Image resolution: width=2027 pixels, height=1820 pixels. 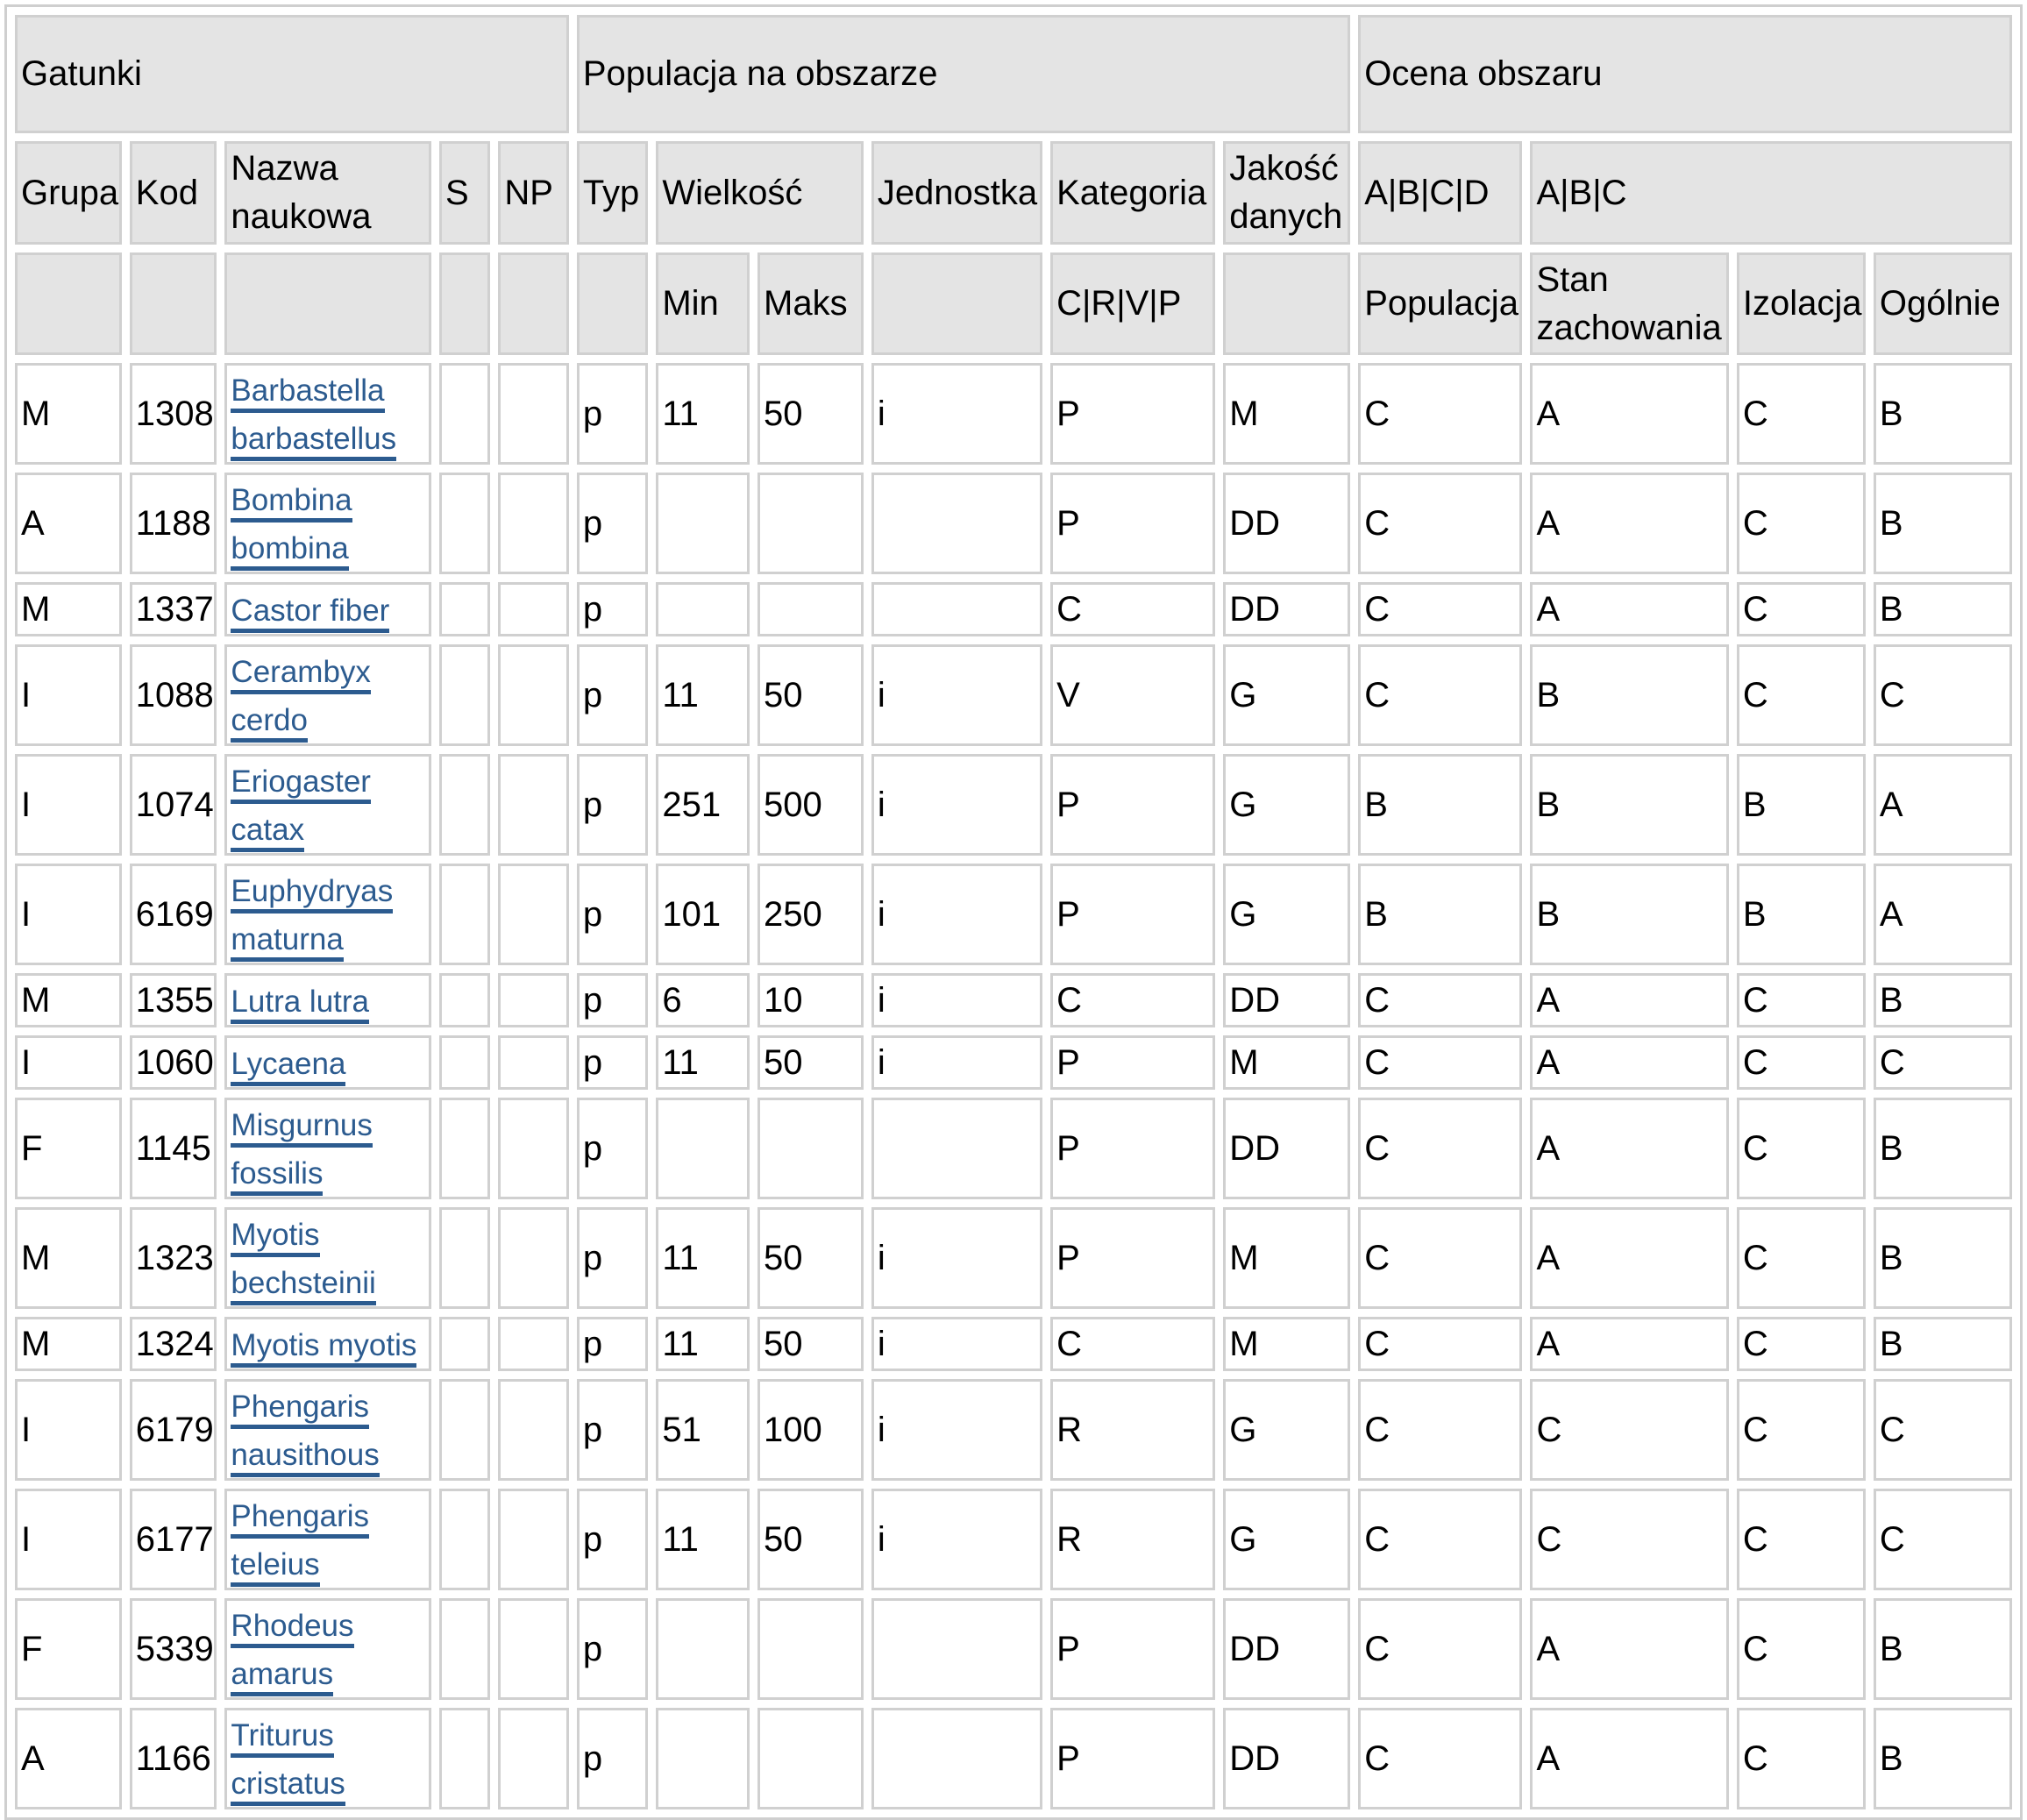 What do you see at coordinates (308, 393) in the screenshot?
I see `species-link: Barbastella` at bounding box center [308, 393].